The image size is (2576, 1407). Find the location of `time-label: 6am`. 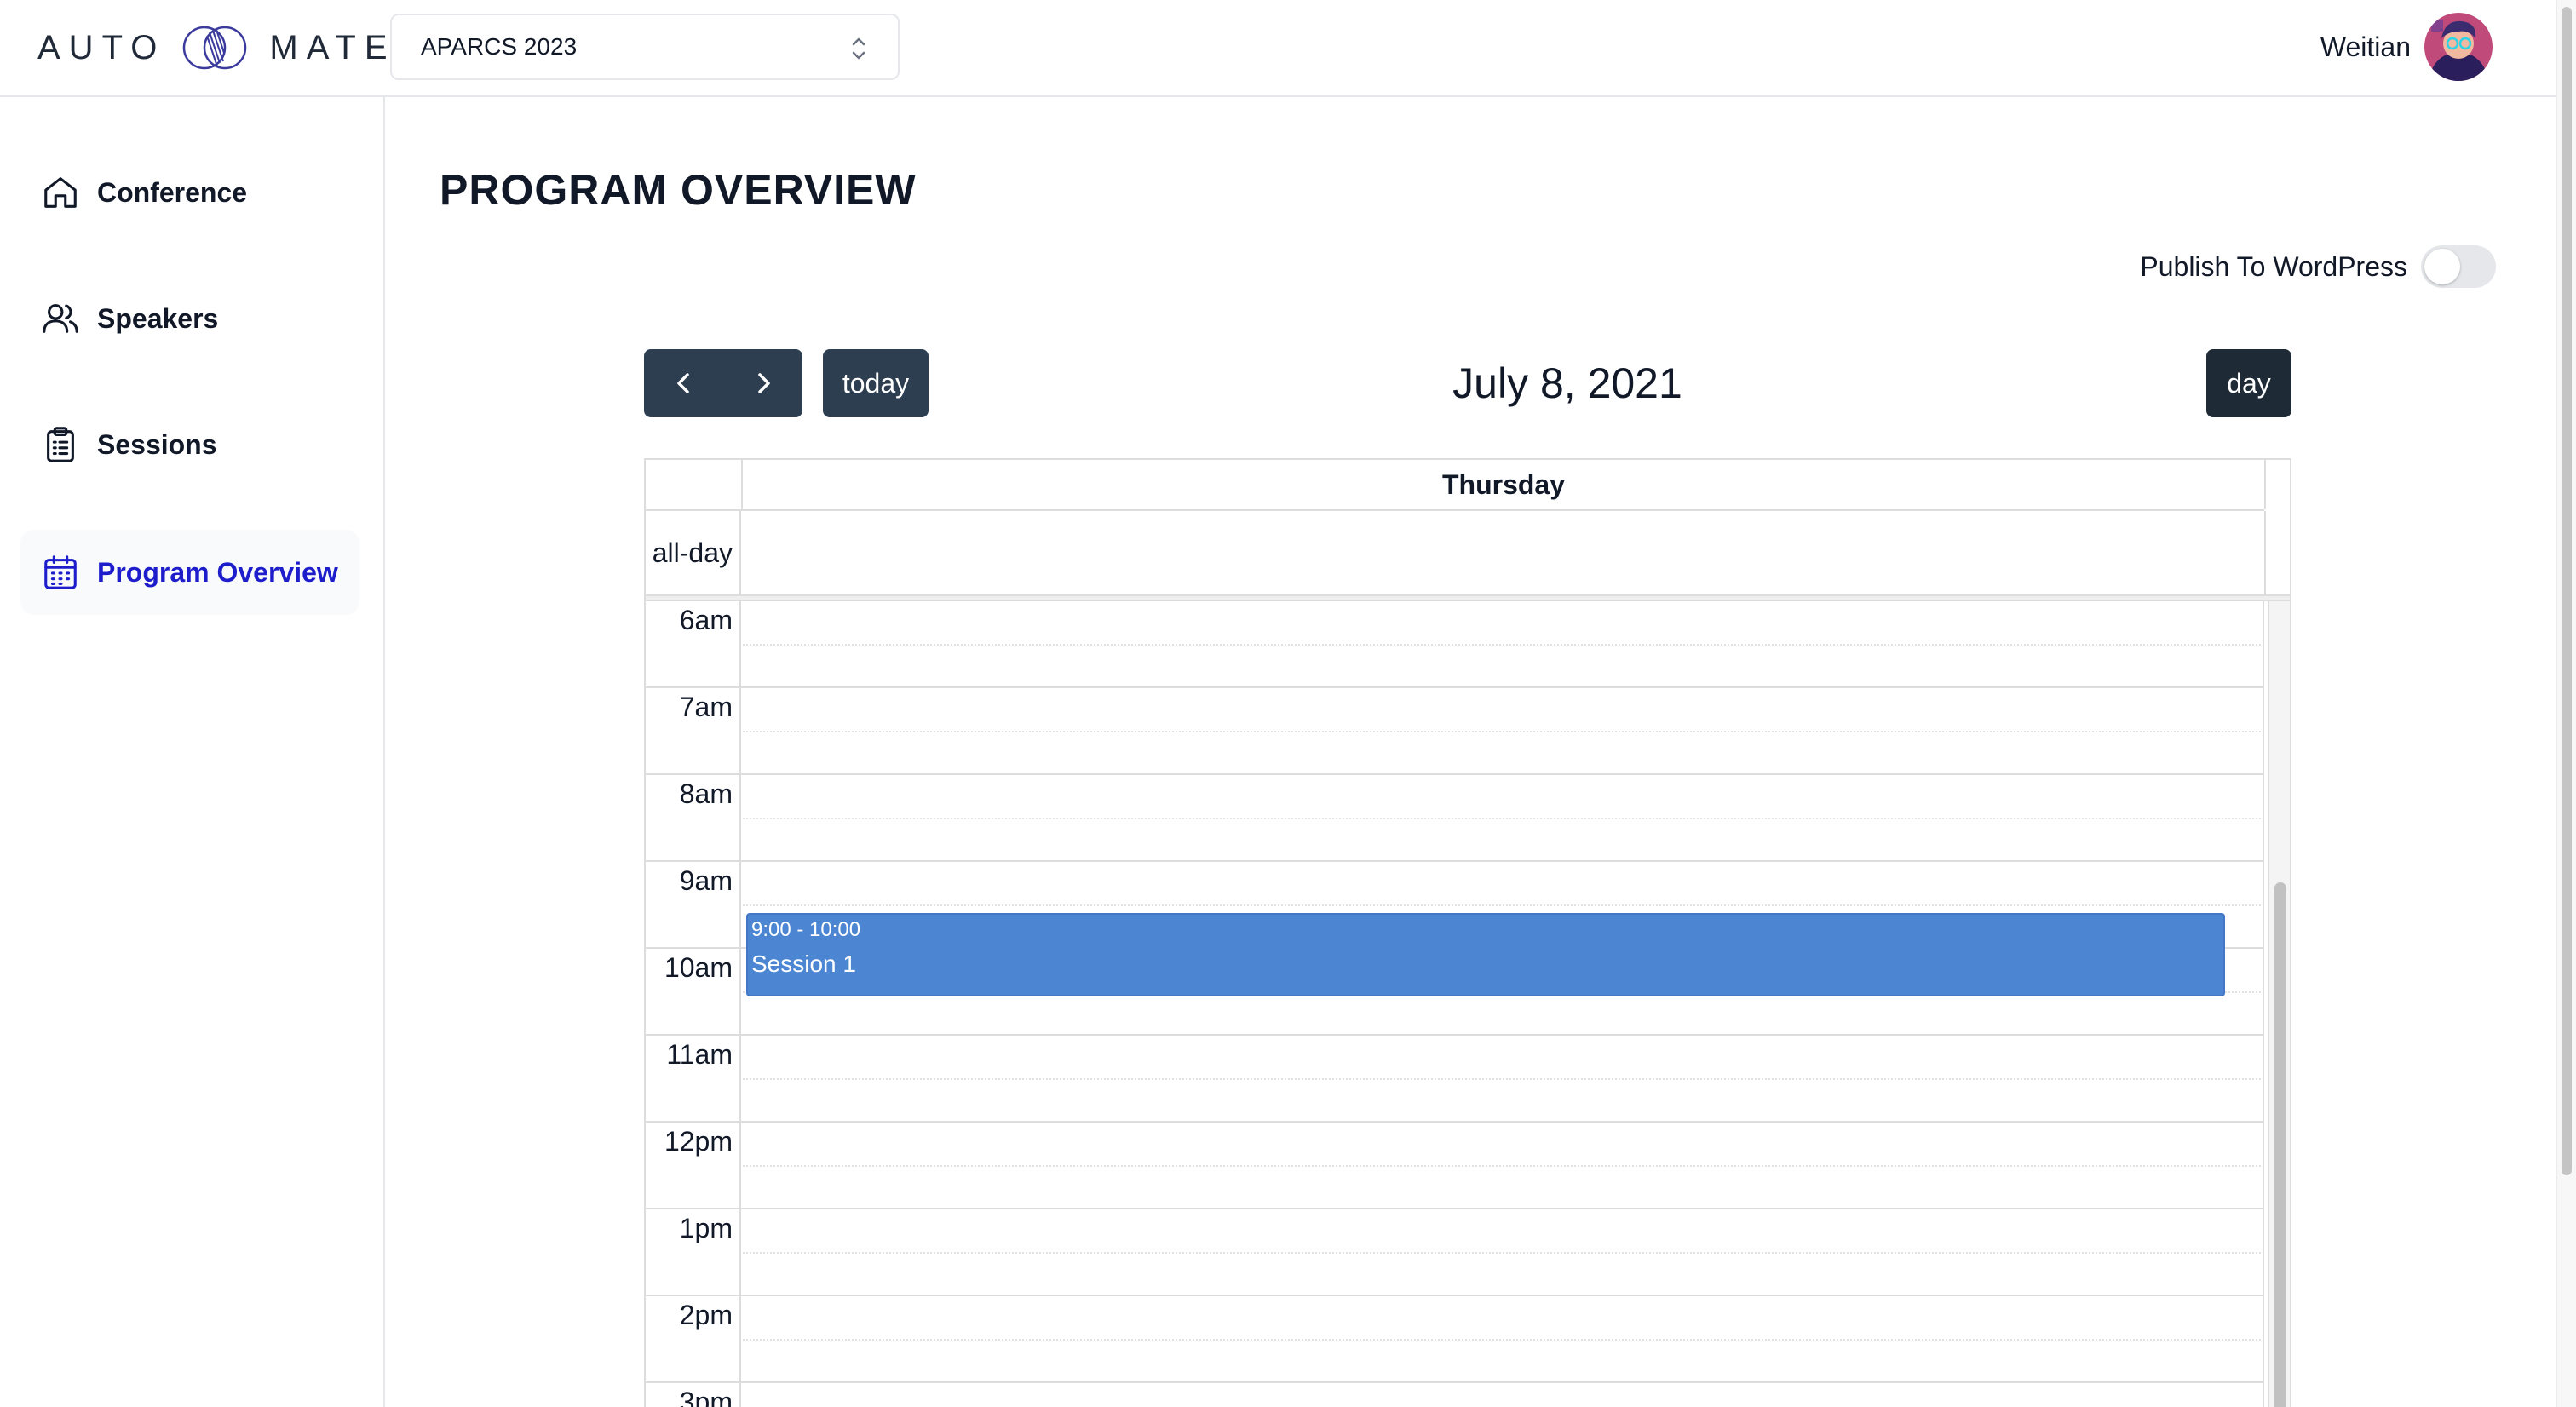

time-label: 6am is located at coordinates (706, 620).